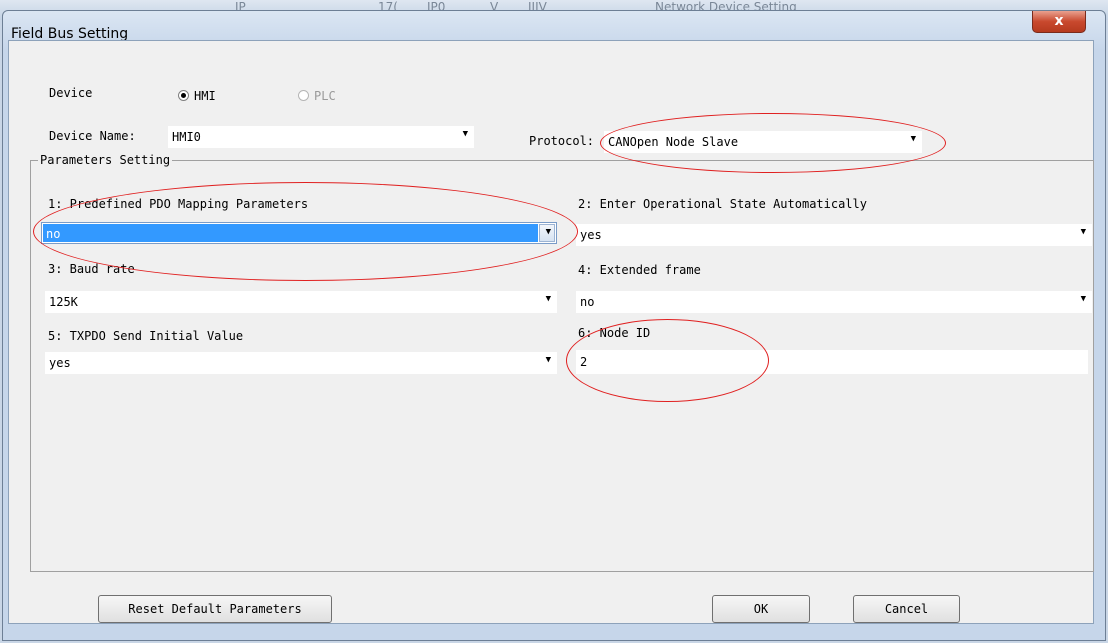  Describe the element at coordinates (639, 270) in the screenshot. I see `param-4-label: 4: Extended frame` at that location.